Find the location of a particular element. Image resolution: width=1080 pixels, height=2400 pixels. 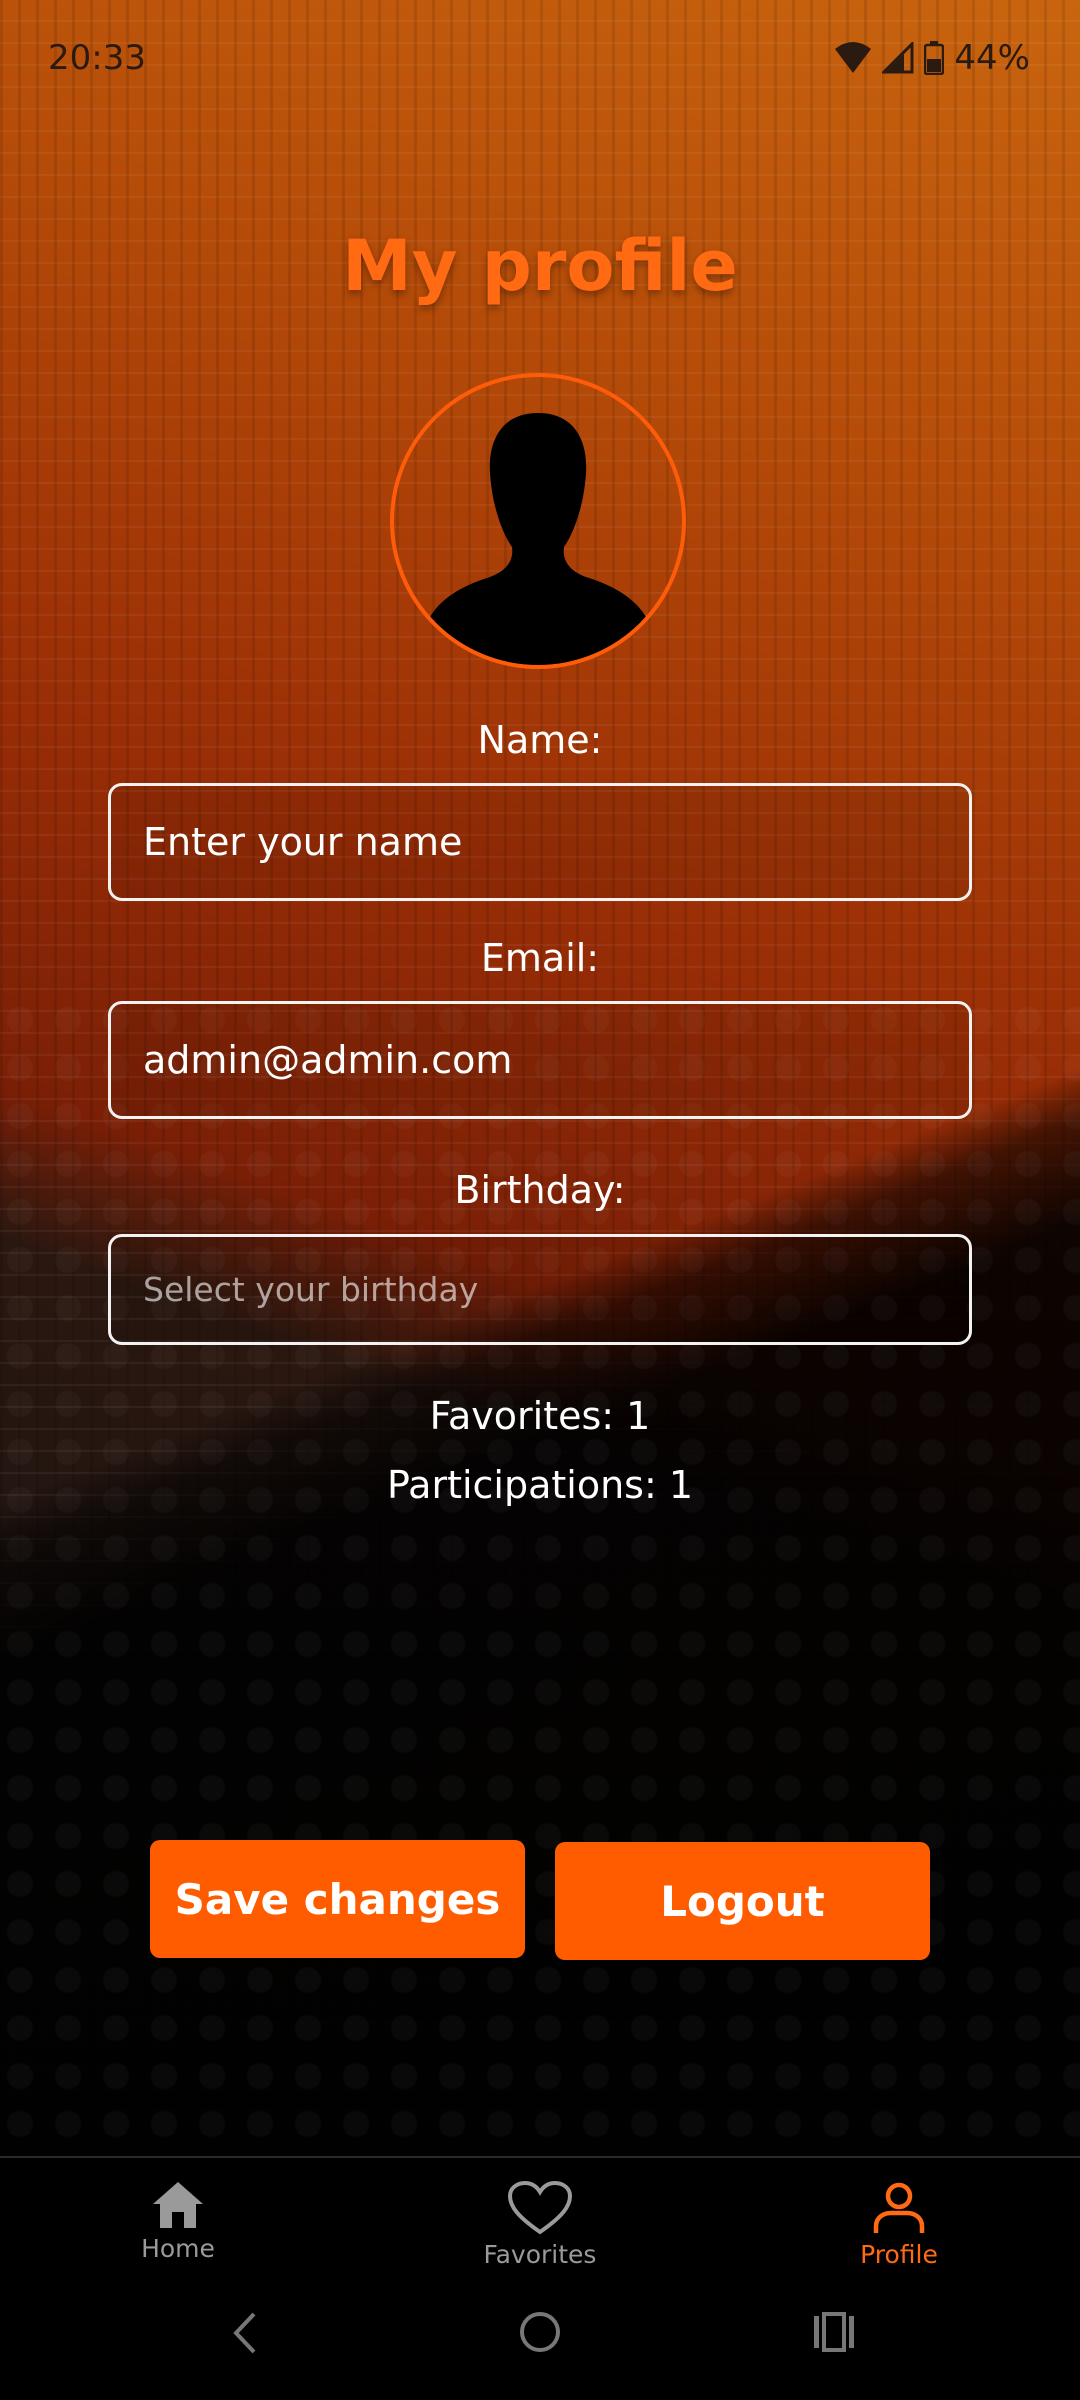

battery-icon is located at coordinates (934, 58).